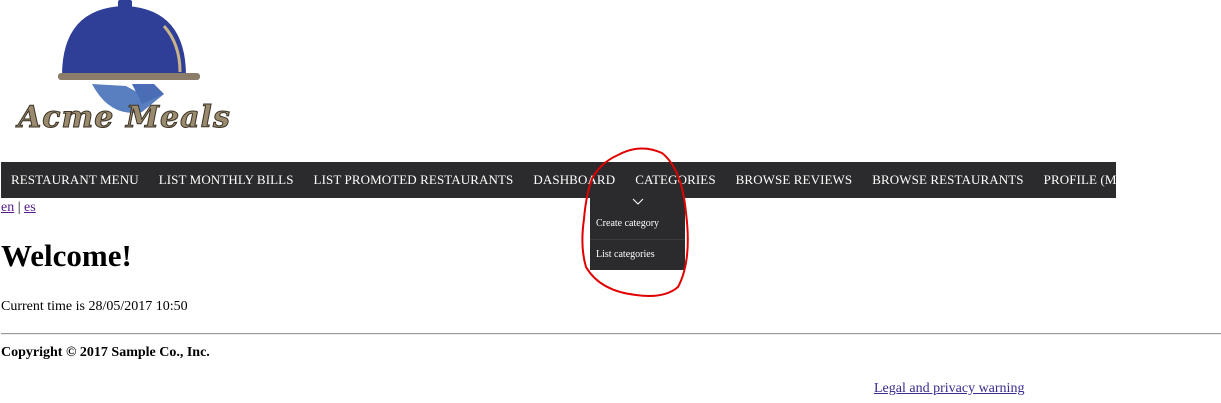  Describe the element at coordinates (947, 180) in the screenshot. I see `nav-item-browse-restaurants: BROWSE RESTAURANTS` at that location.